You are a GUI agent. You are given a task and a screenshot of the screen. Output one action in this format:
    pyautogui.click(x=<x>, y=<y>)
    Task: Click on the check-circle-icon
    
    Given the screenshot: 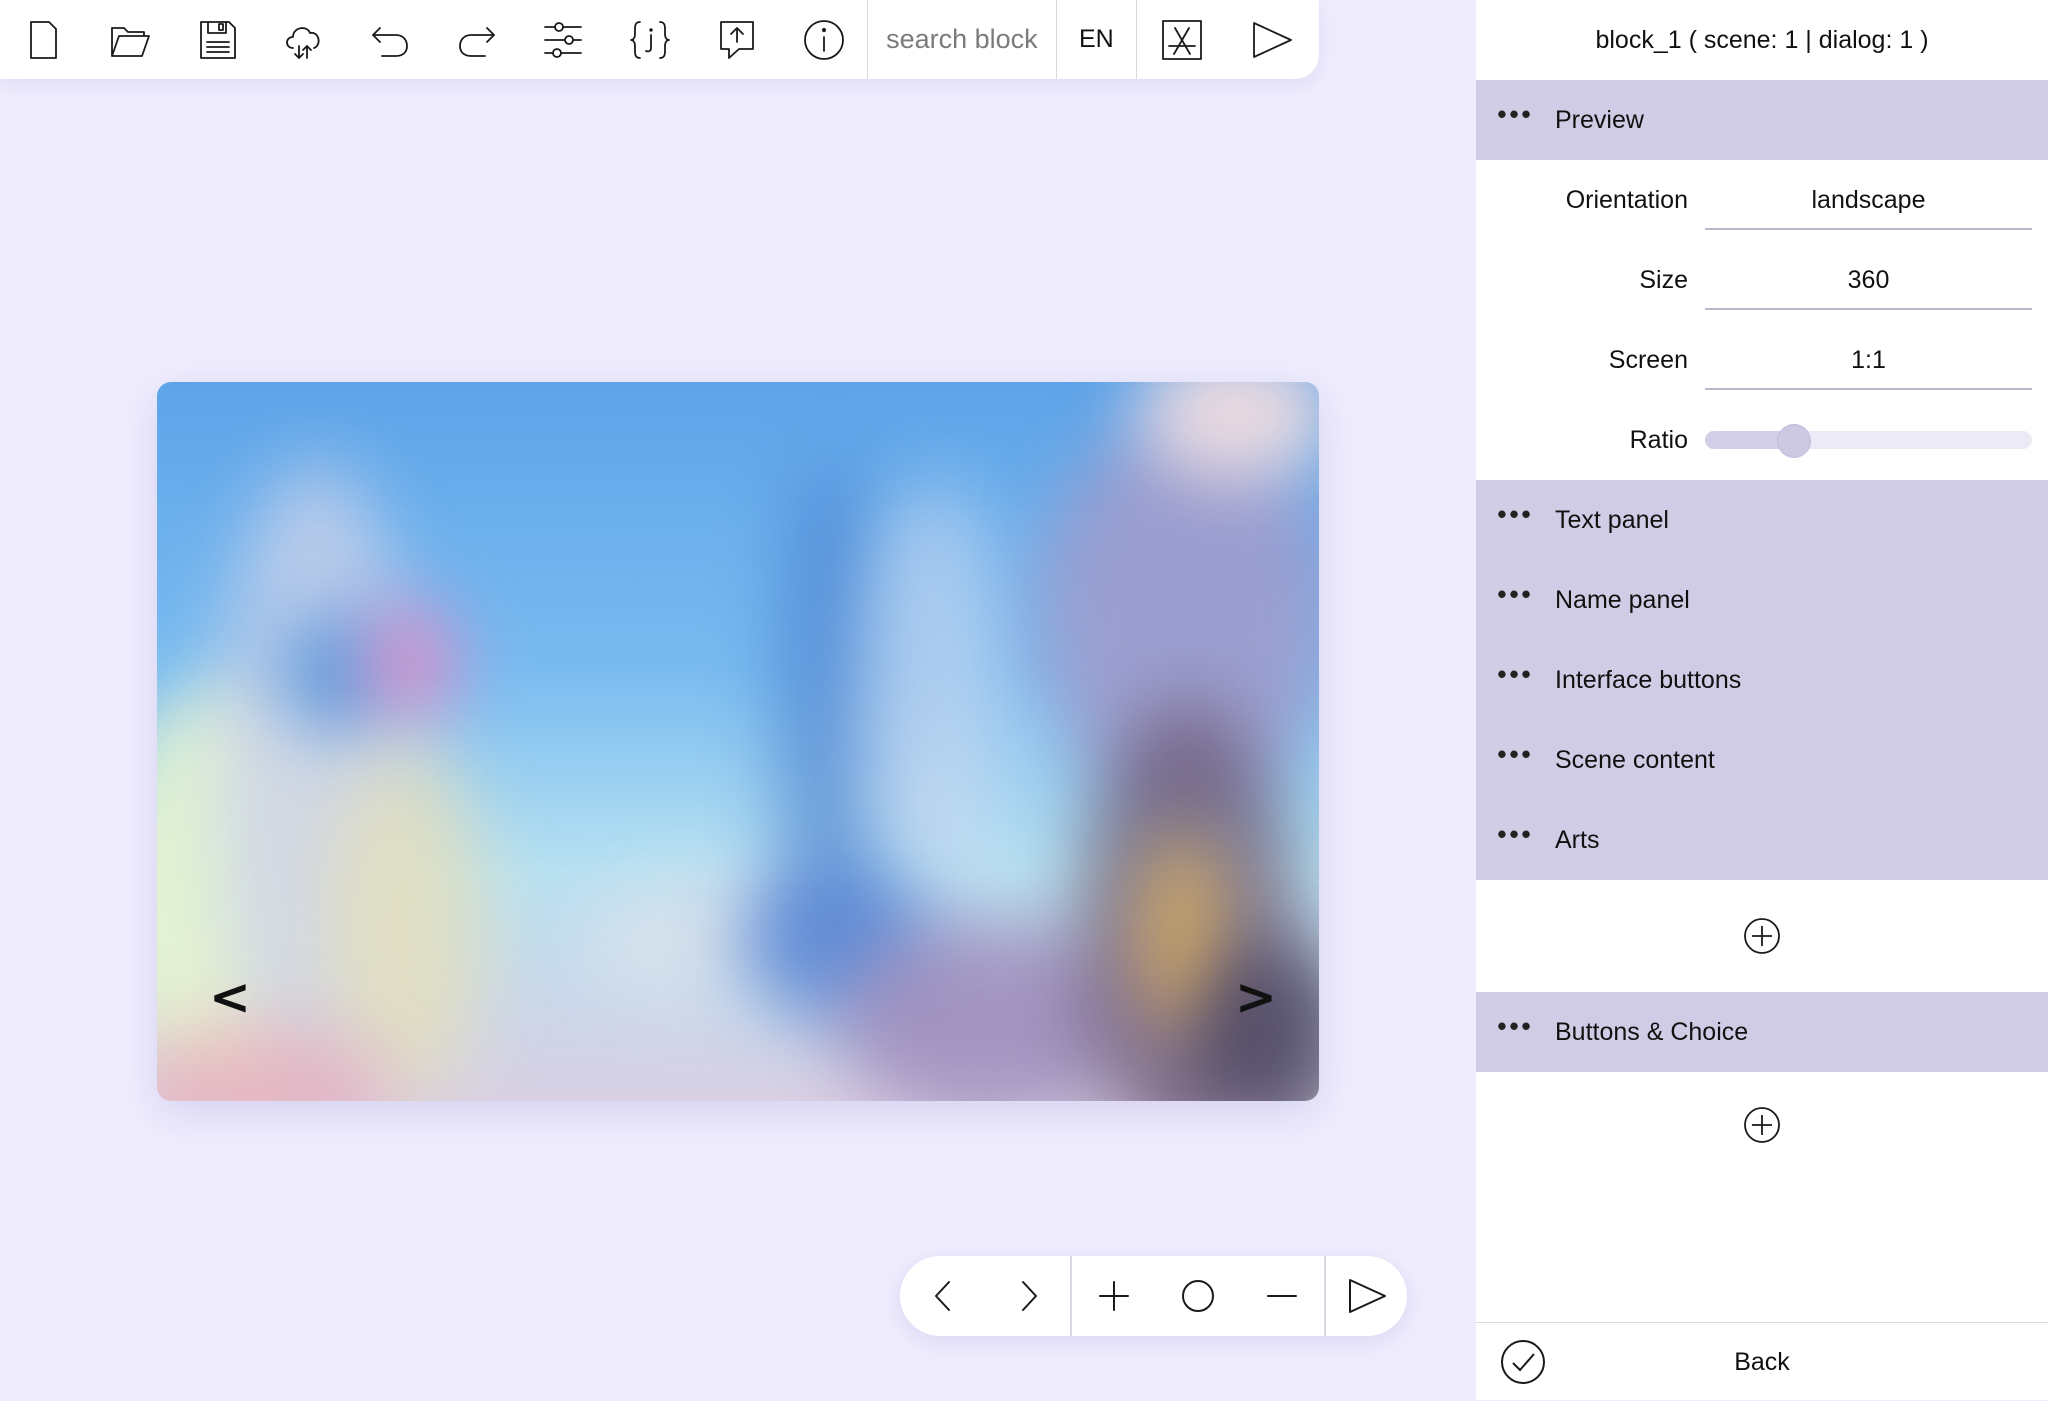 What is the action you would take?
    pyautogui.click(x=1523, y=1362)
    